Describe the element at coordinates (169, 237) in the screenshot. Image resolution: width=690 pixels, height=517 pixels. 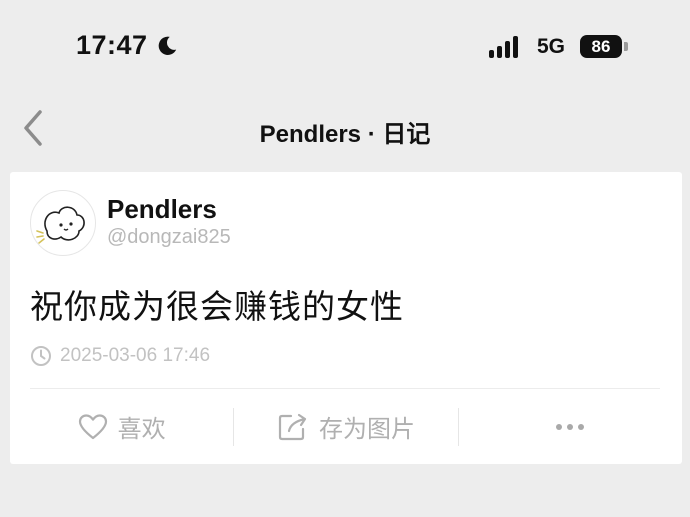
I see `author-handle: @dongzai825` at that location.